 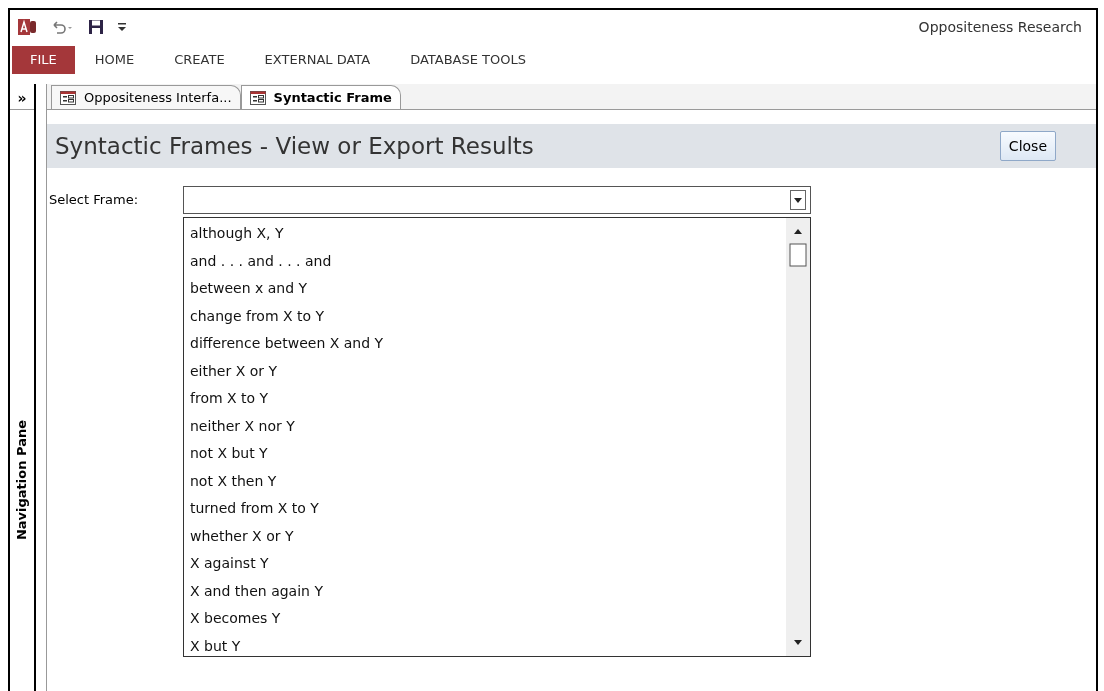 I want to click on dropdown-option: X against Y, so click(x=488, y=564).